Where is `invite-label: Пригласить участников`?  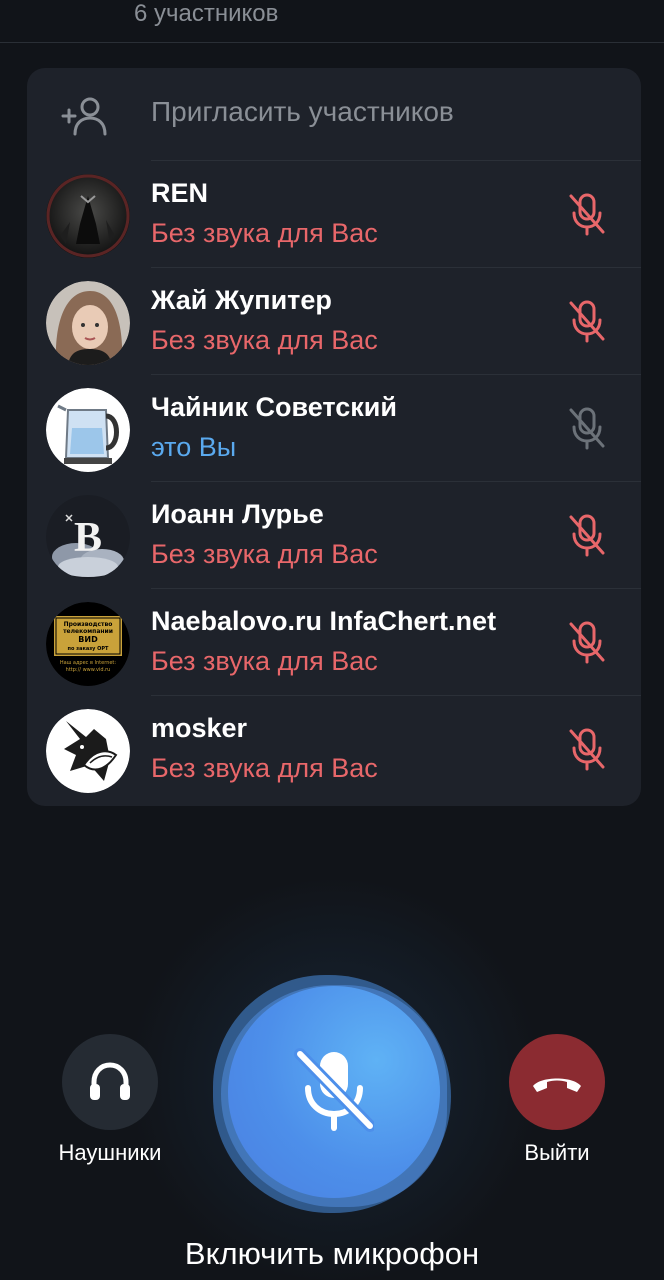 invite-label: Пригласить участников is located at coordinates (302, 111).